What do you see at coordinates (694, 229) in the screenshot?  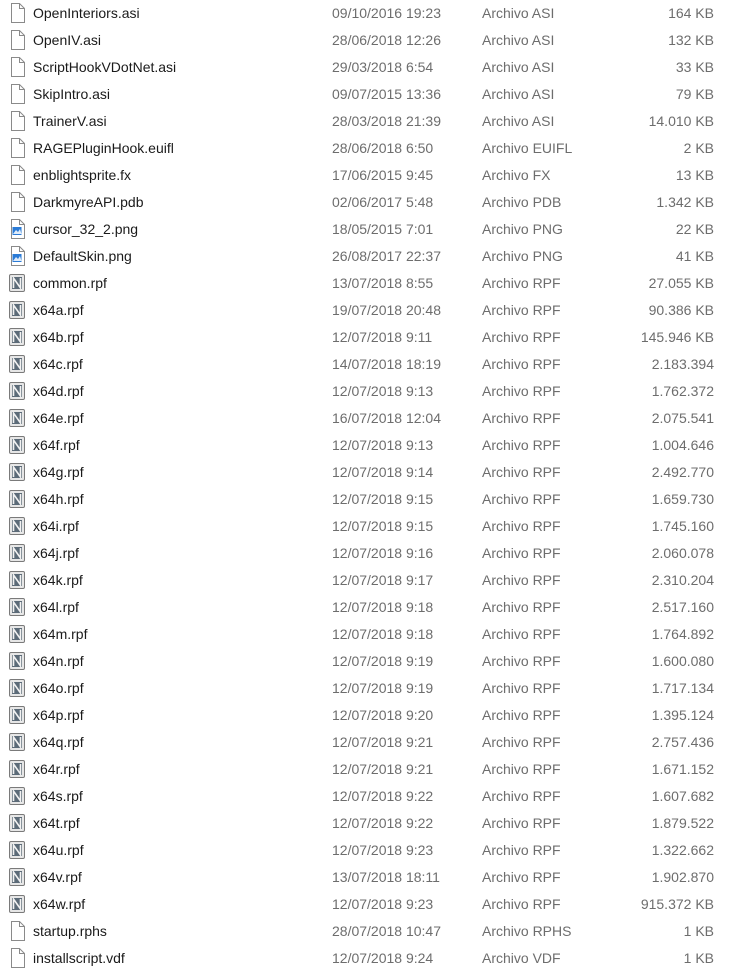 I see `file-size: 22 KB` at bounding box center [694, 229].